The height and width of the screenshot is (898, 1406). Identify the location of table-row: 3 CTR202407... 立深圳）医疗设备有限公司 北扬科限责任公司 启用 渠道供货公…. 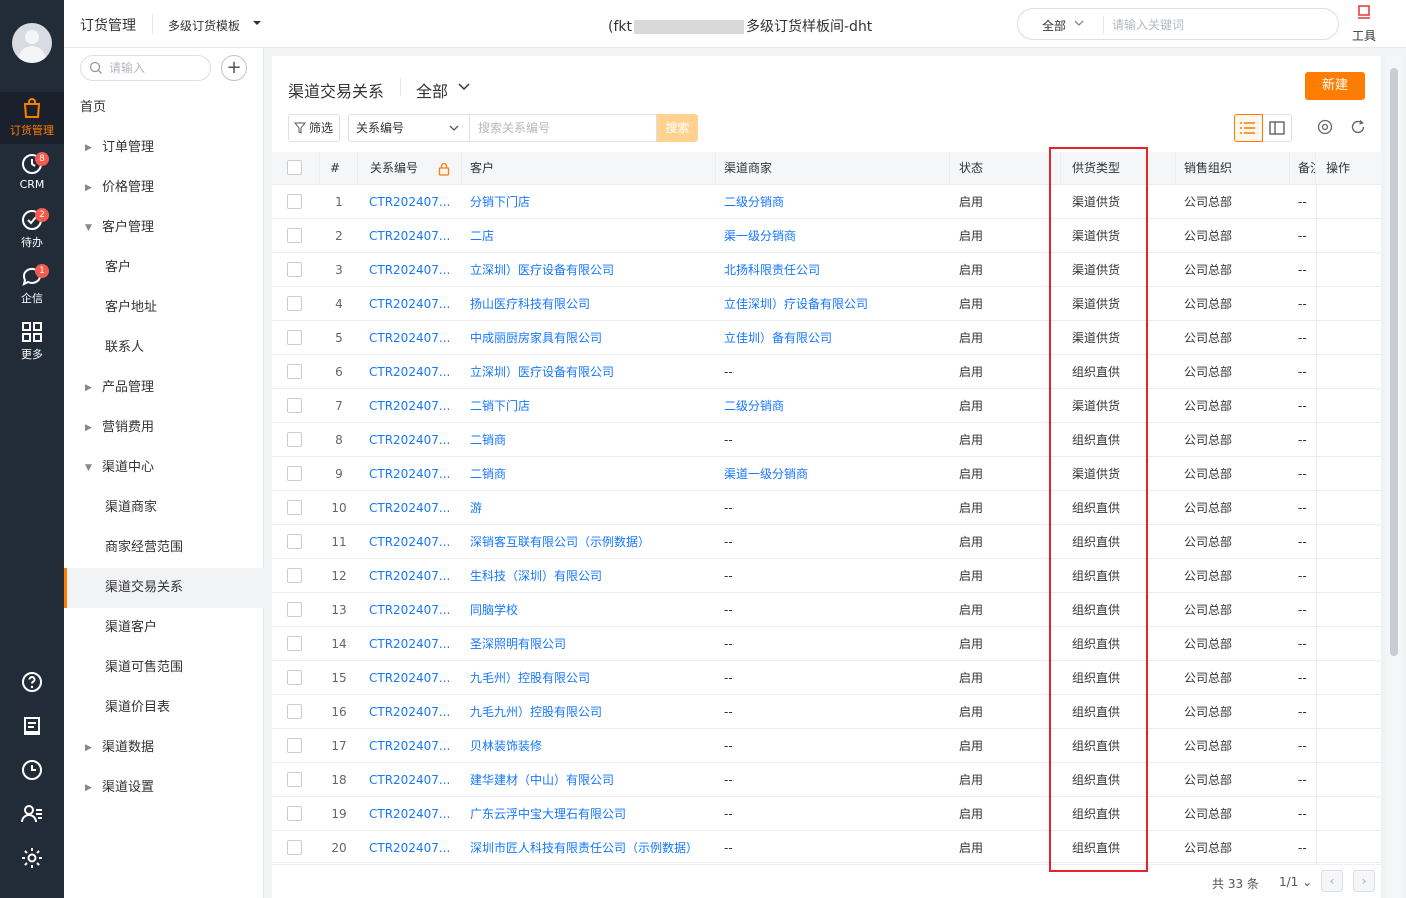
(826, 270).